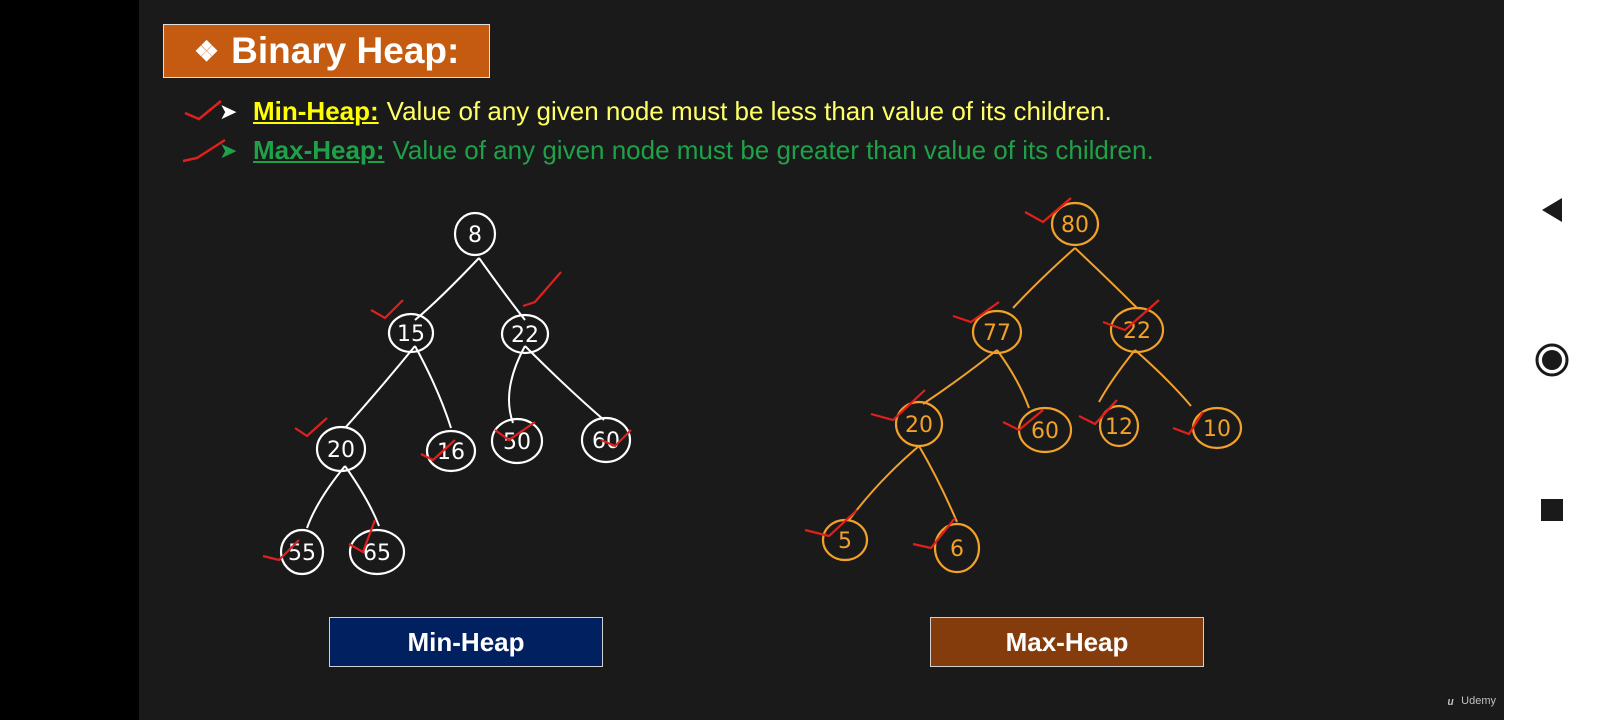  I want to click on max-heap-node-label: 10, so click(1217, 429).